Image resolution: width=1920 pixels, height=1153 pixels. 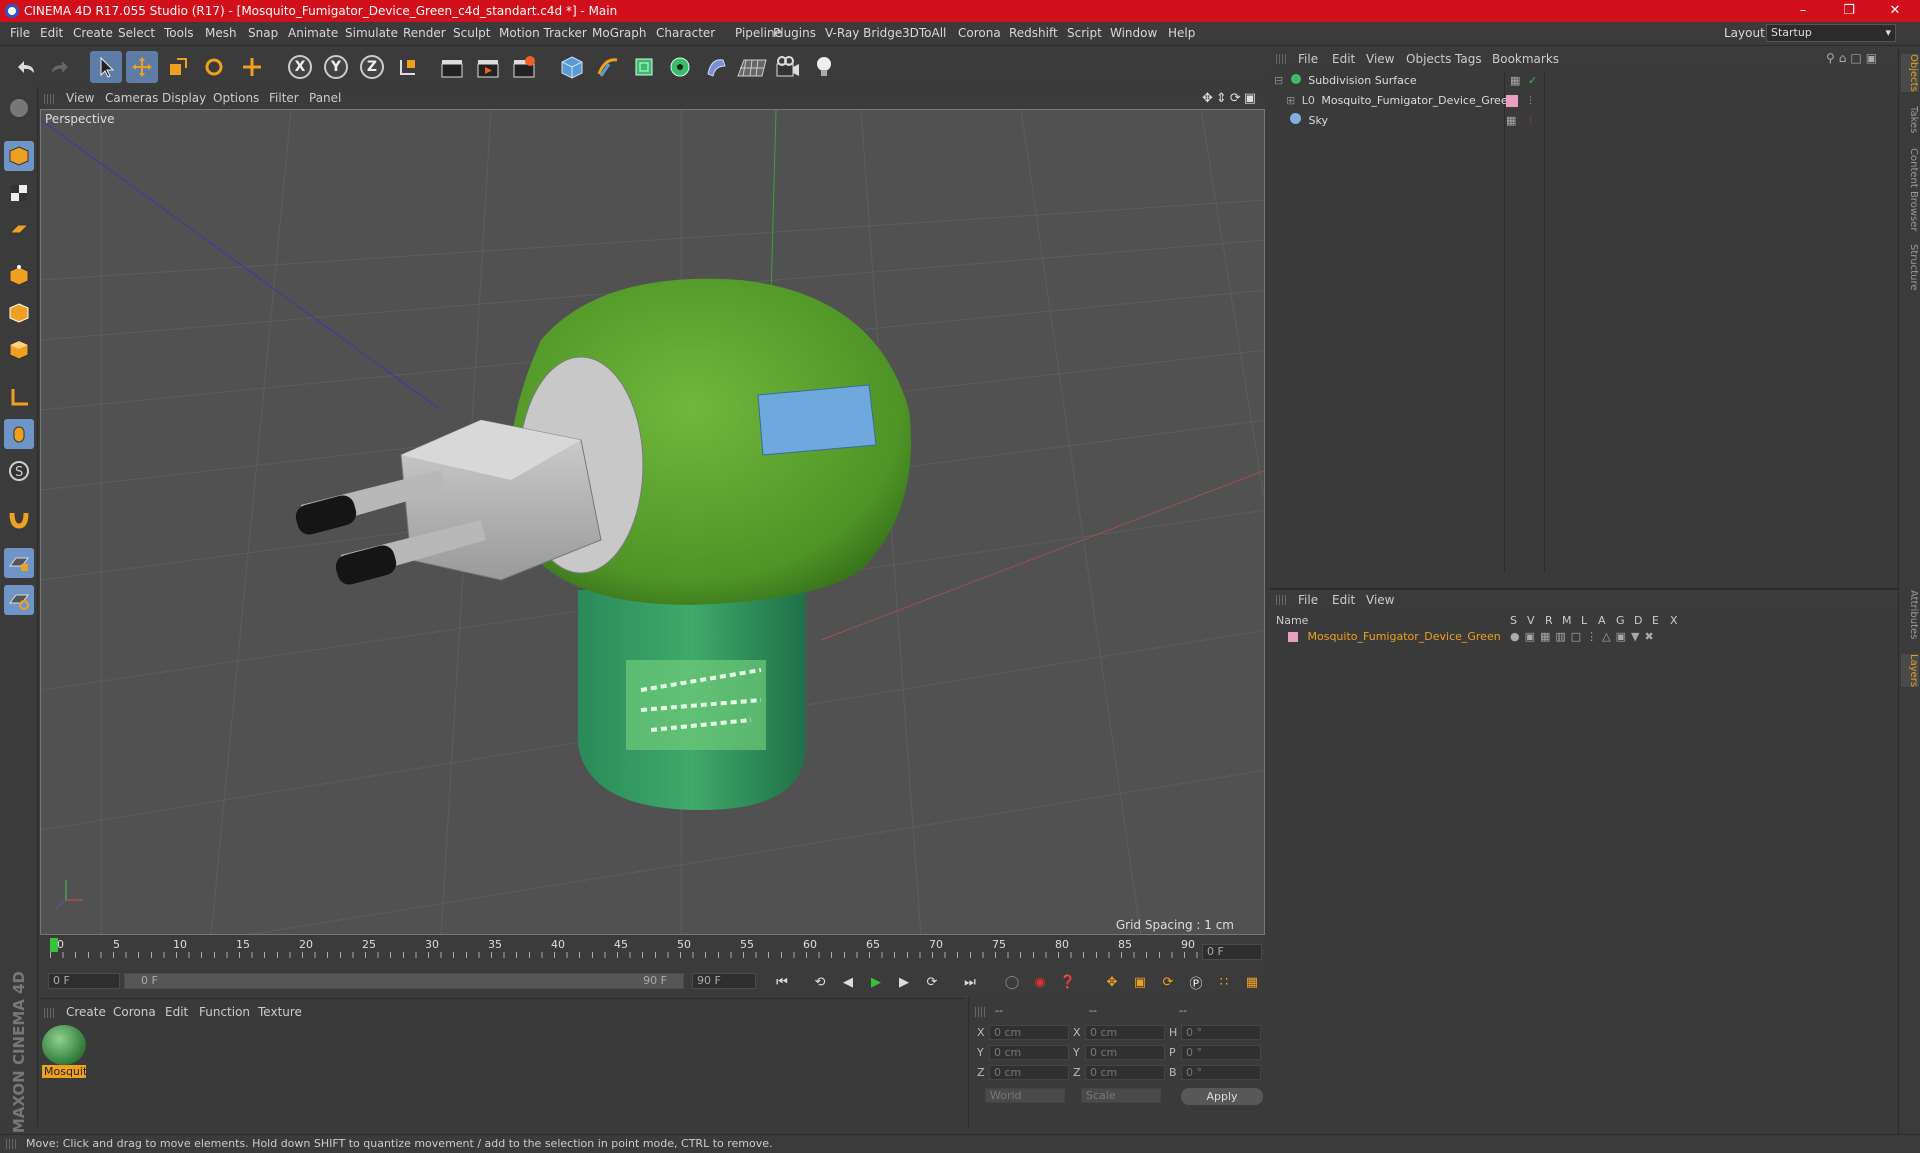 I want to click on make-editable-button, so click(x=19, y=108).